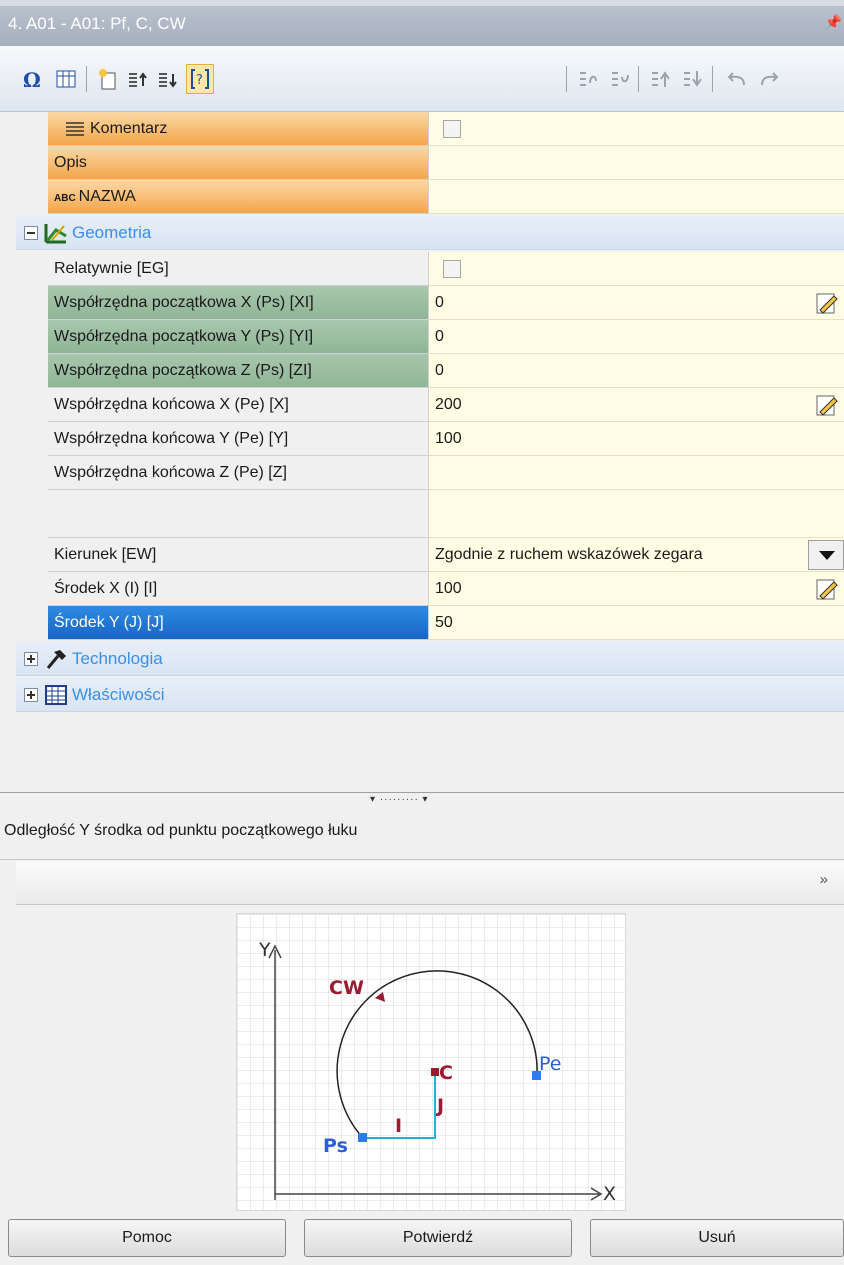  Describe the element at coordinates (398, 1126) in the screenshot. I see `i-label: I` at that location.